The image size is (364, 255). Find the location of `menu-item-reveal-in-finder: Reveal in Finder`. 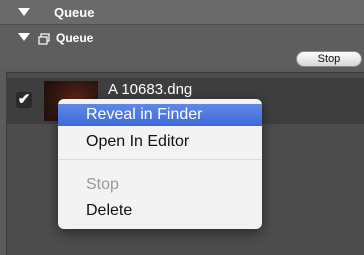

menu-item-reveal-in-finder: Reveal in Finder is located at coordinates (160, 115).